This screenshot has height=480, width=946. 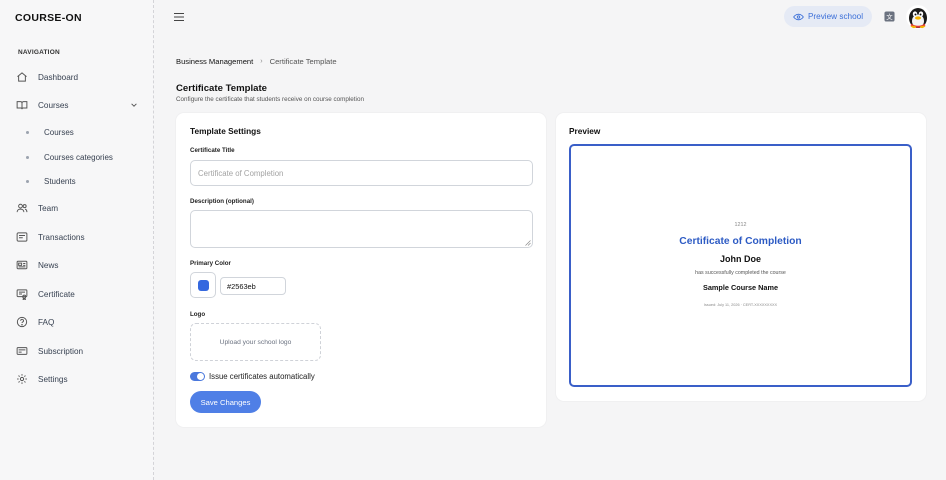 What do you see at coordinates (214, 61) in the screenshot?
I see `breadcrumb-parent: Business Management` at bounding box center [214, 61].